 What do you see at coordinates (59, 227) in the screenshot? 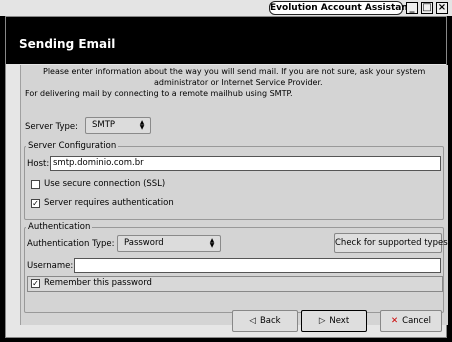
I see `authentication-title: Authentication` at bounding box center [59, 227].